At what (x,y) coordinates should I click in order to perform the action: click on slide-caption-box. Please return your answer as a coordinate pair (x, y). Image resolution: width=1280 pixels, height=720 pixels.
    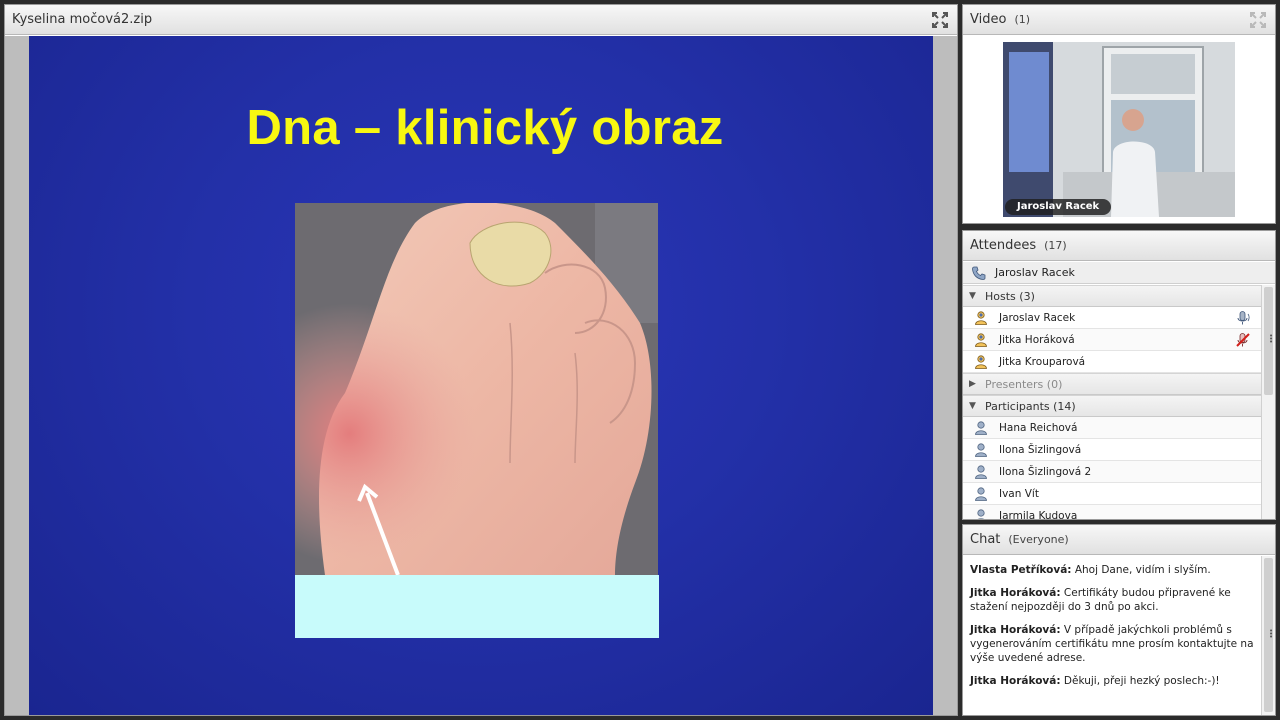
    Looking at the image, I should click on (477, 606).